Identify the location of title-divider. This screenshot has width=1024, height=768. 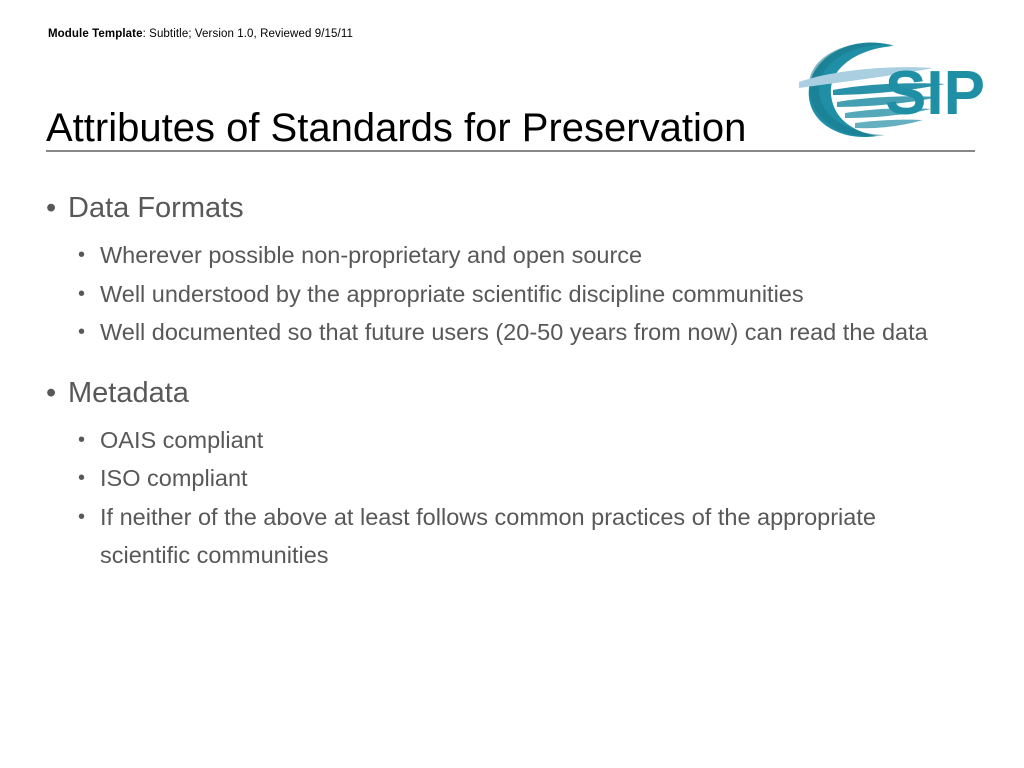
(510, 151).